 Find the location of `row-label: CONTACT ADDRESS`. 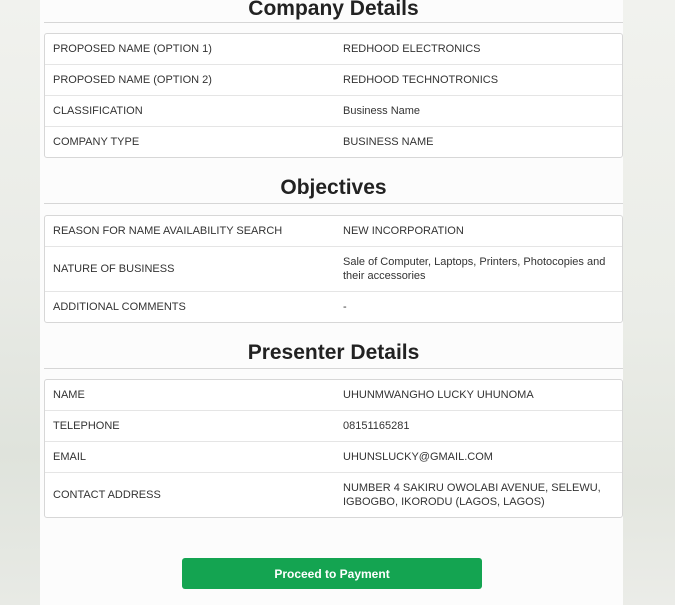

row-label: CONTACT ADDRESS is located at coordinates (107, 495).